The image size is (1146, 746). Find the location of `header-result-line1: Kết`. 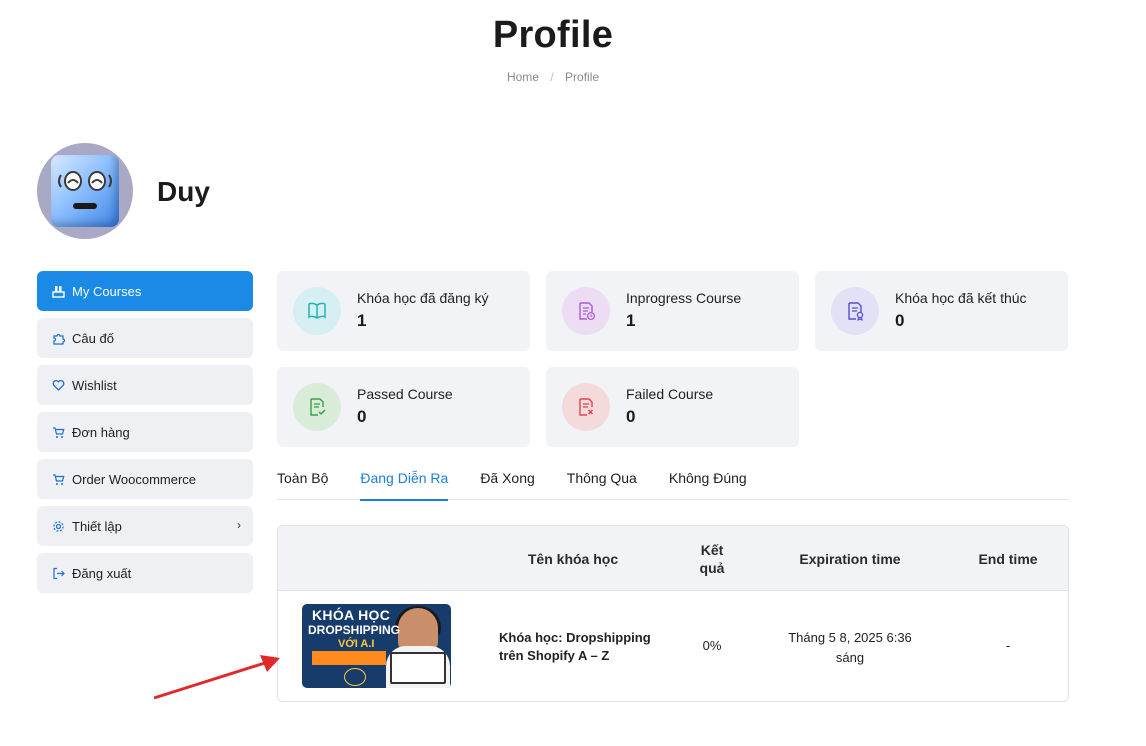

header-result-line1: Kết is located at coordinates (712, 550).